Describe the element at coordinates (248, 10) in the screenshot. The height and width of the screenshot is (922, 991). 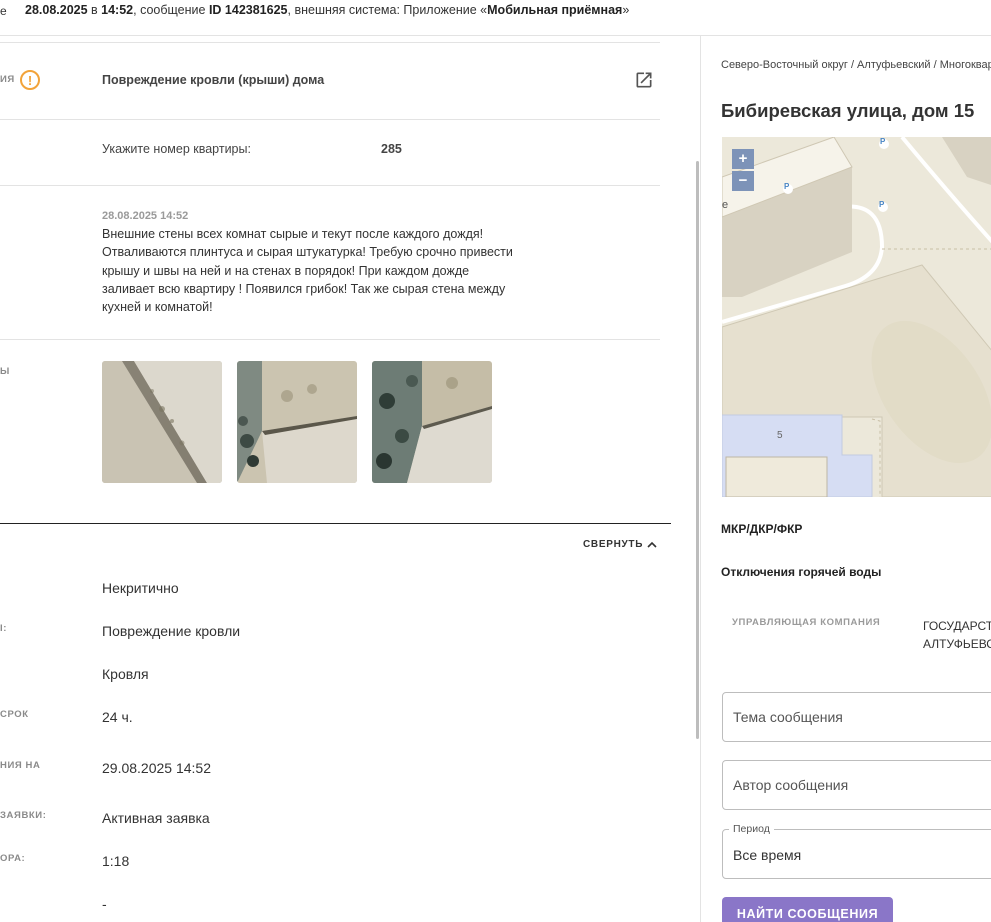
I see `message-id: ID 142381625` at that location.